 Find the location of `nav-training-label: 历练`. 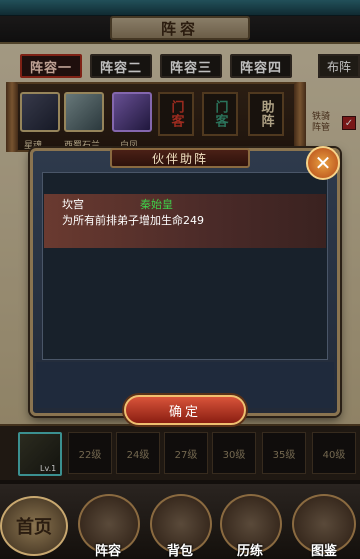

nav-training-label: 历练 is located at coordinates (249, 551).